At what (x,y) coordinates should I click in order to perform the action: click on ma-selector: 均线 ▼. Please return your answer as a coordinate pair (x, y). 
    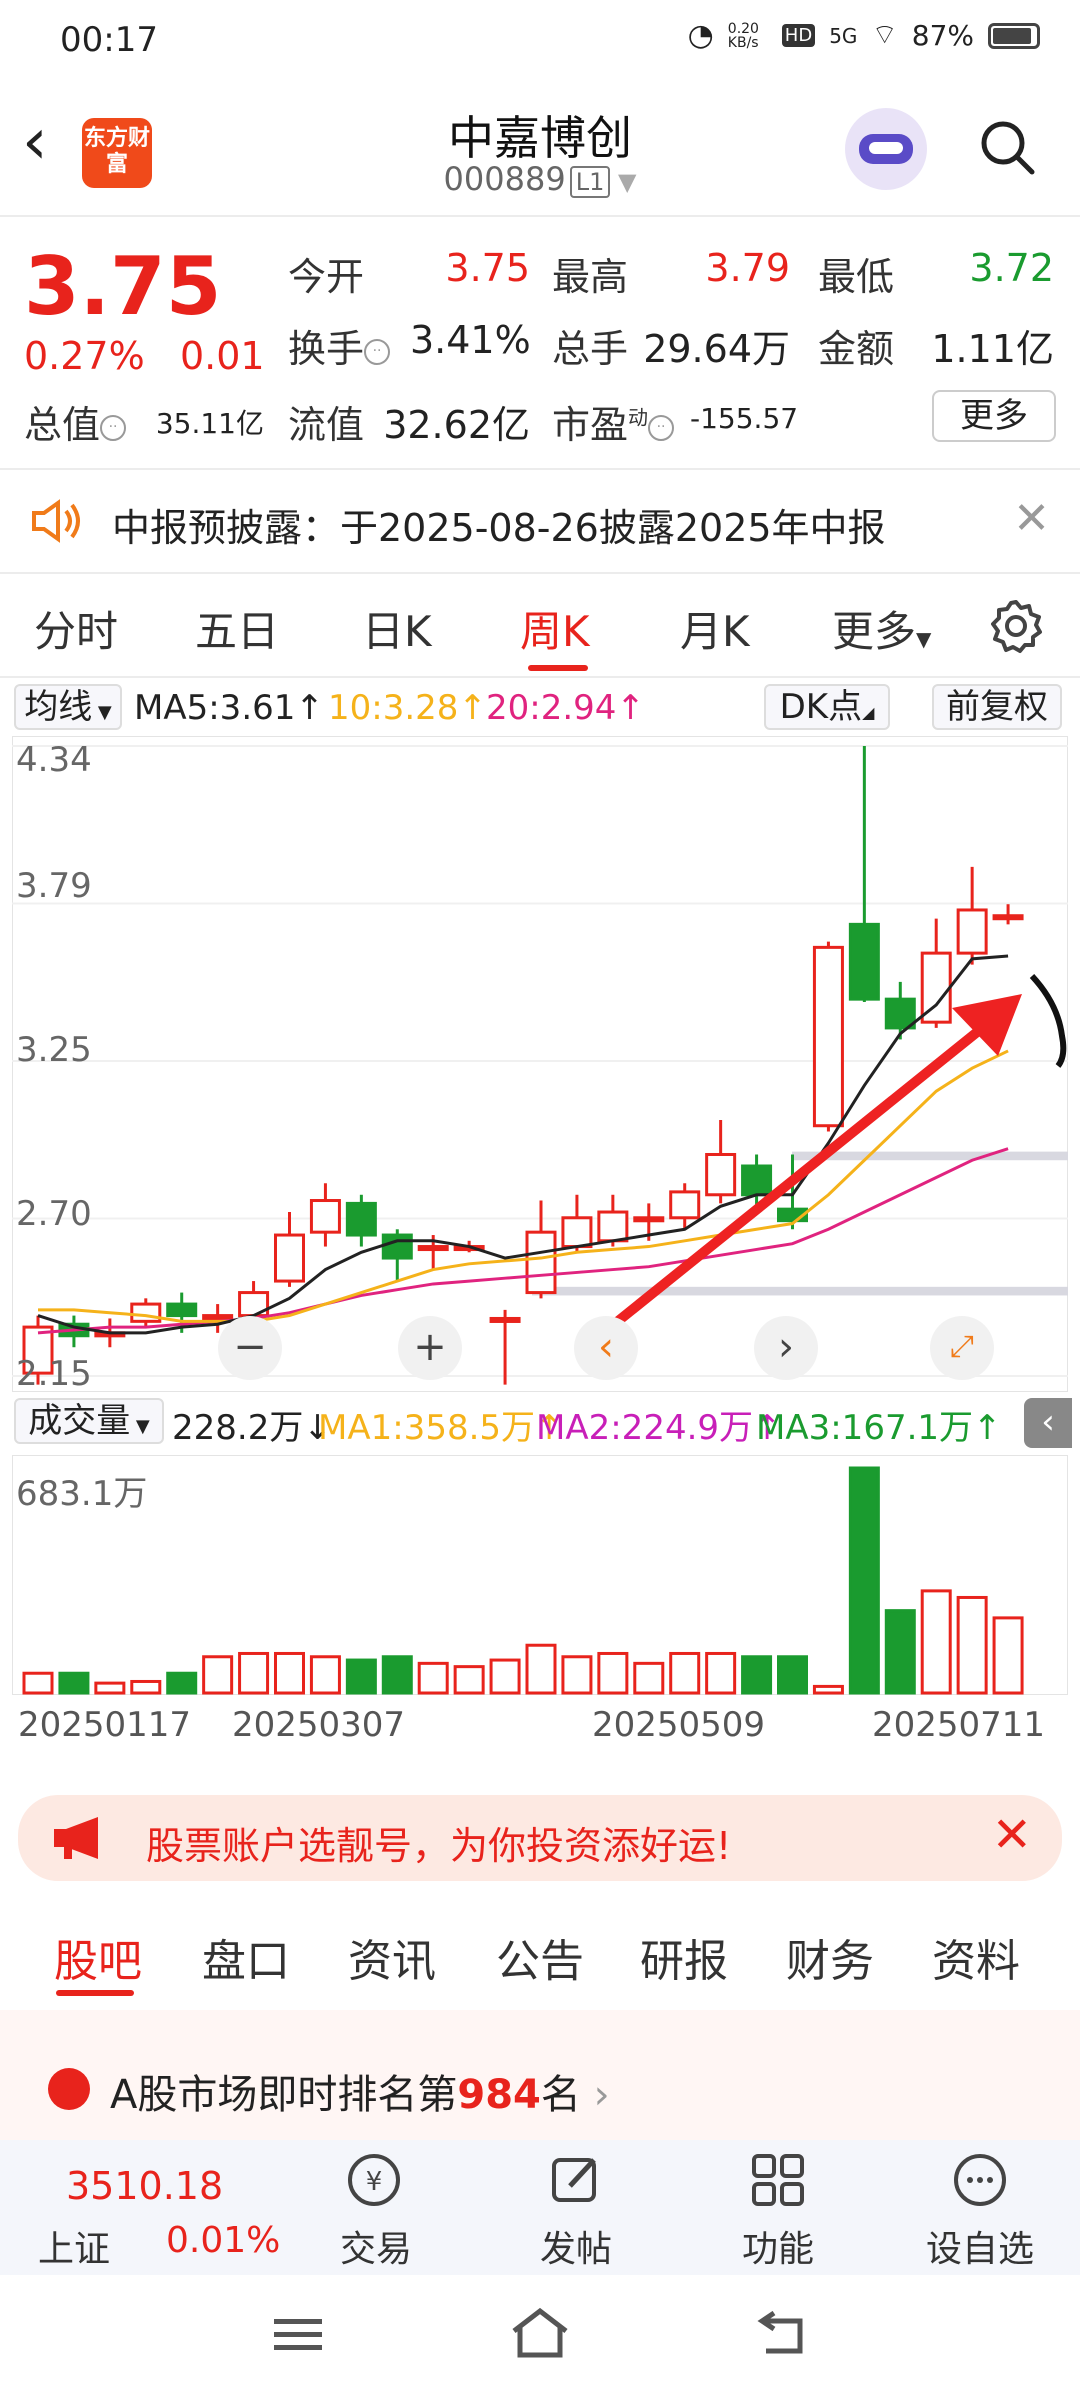
    Looking at the image, I should click on (68, 707).